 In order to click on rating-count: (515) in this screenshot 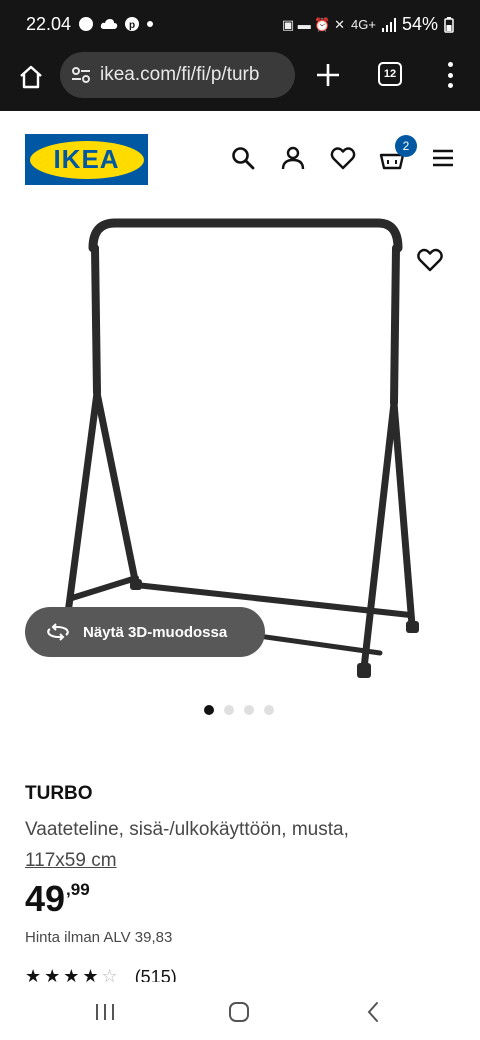, I will do `click(155, 975)`.